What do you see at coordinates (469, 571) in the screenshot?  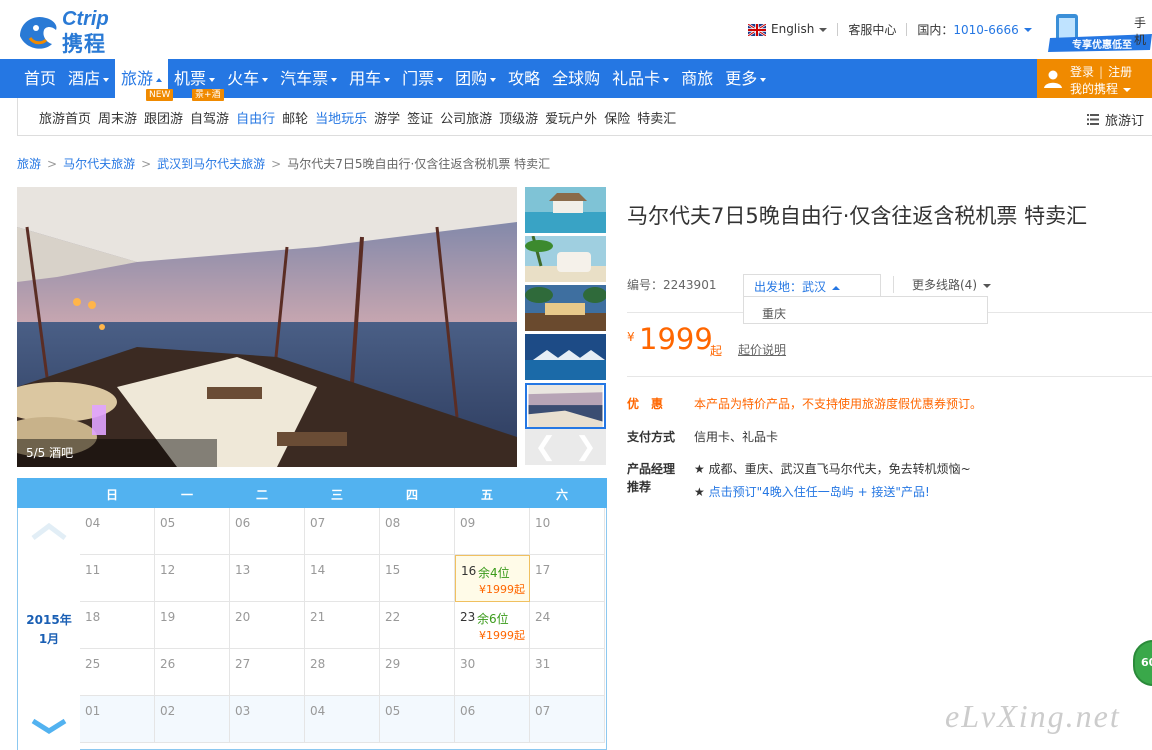 I see `day-number: 16` at bounding box center [469, 571].